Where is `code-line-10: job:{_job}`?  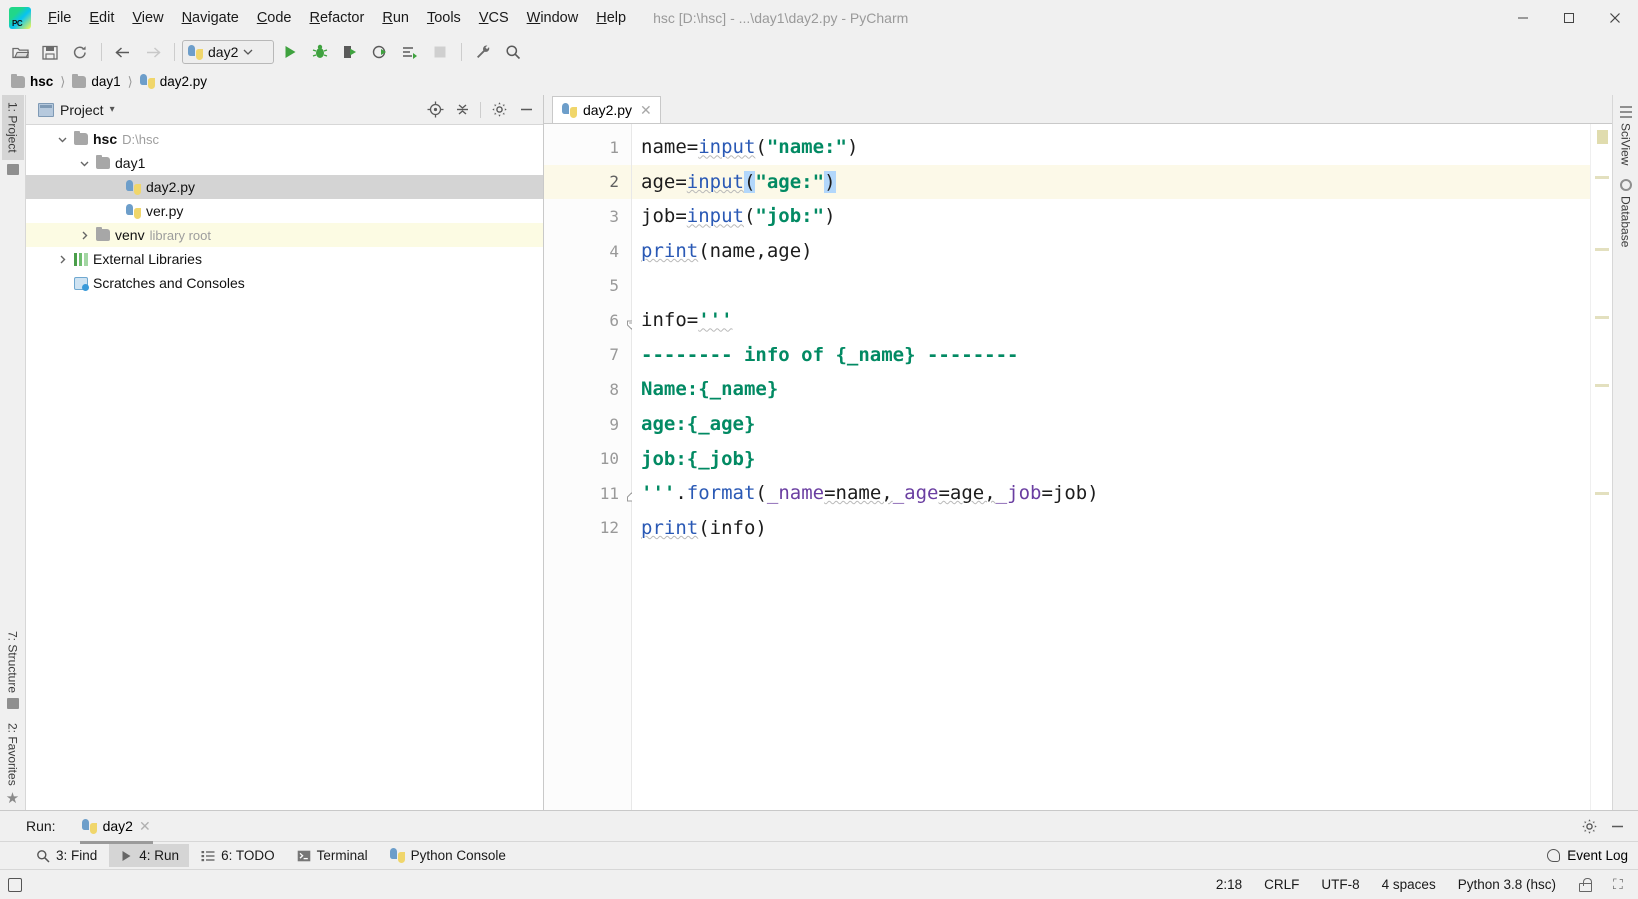
code-line-10: job:{_job} is located at coordinates (1111, 458).